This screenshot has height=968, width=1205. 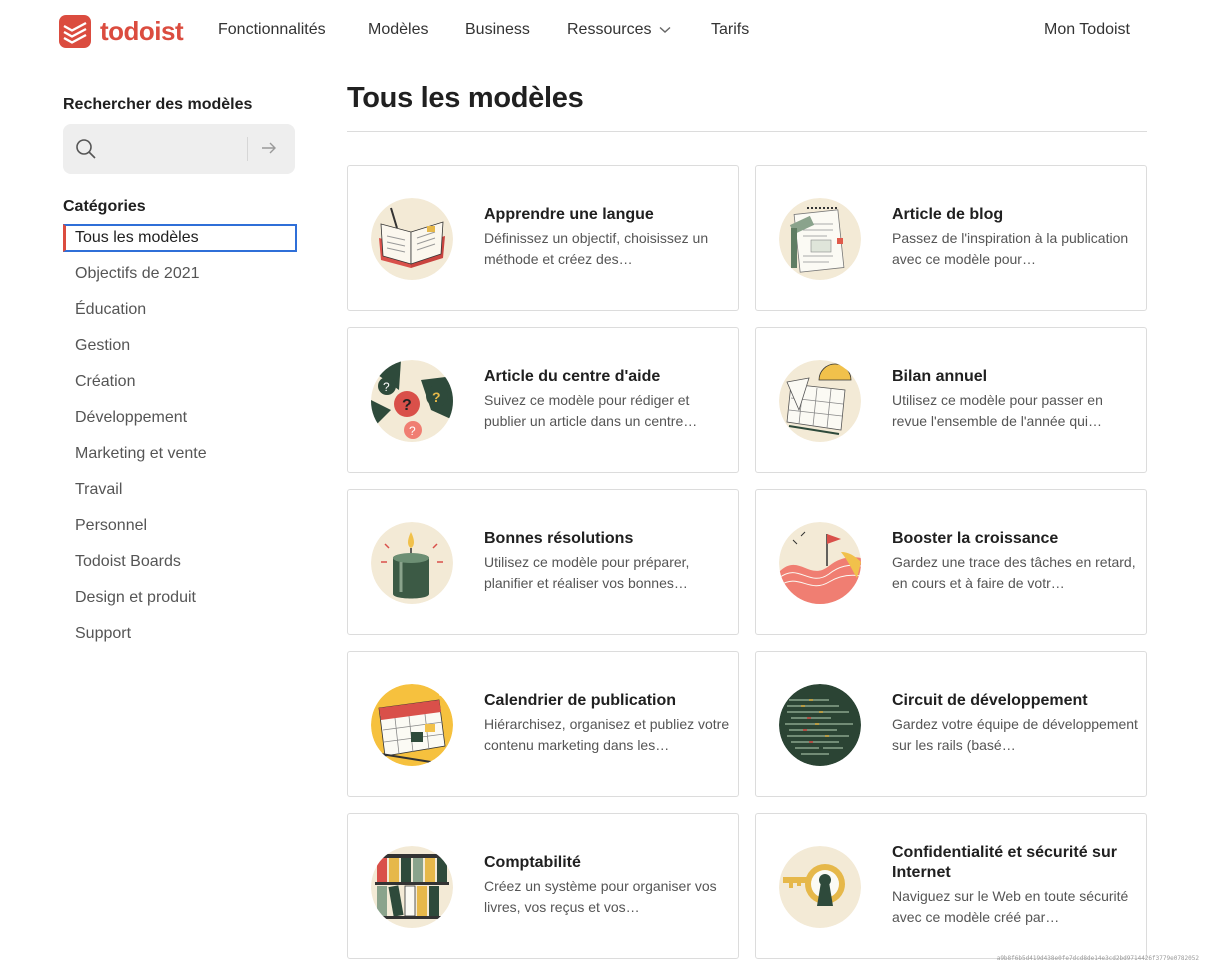 What do you see at coordinates (532, 862) in the screenshot?
I see `template-title: Comptabilité` at bounding box center [532, 862].